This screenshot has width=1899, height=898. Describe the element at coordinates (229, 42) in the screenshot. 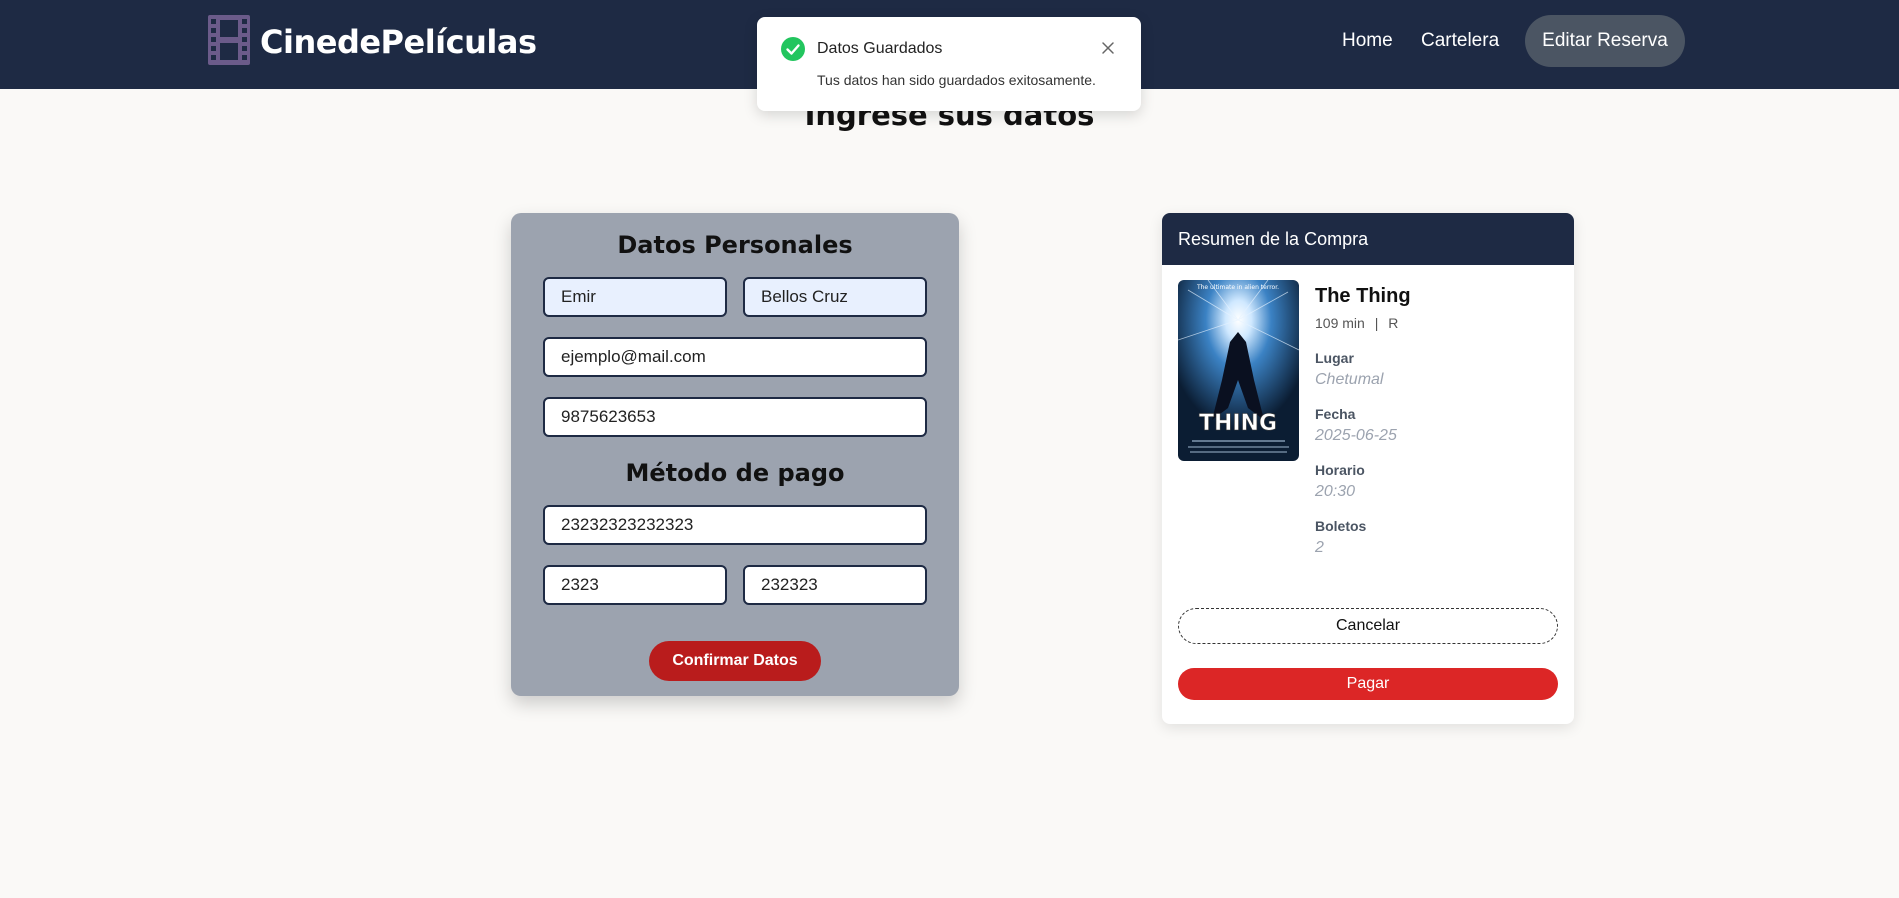

I see `film-icon` at that location.